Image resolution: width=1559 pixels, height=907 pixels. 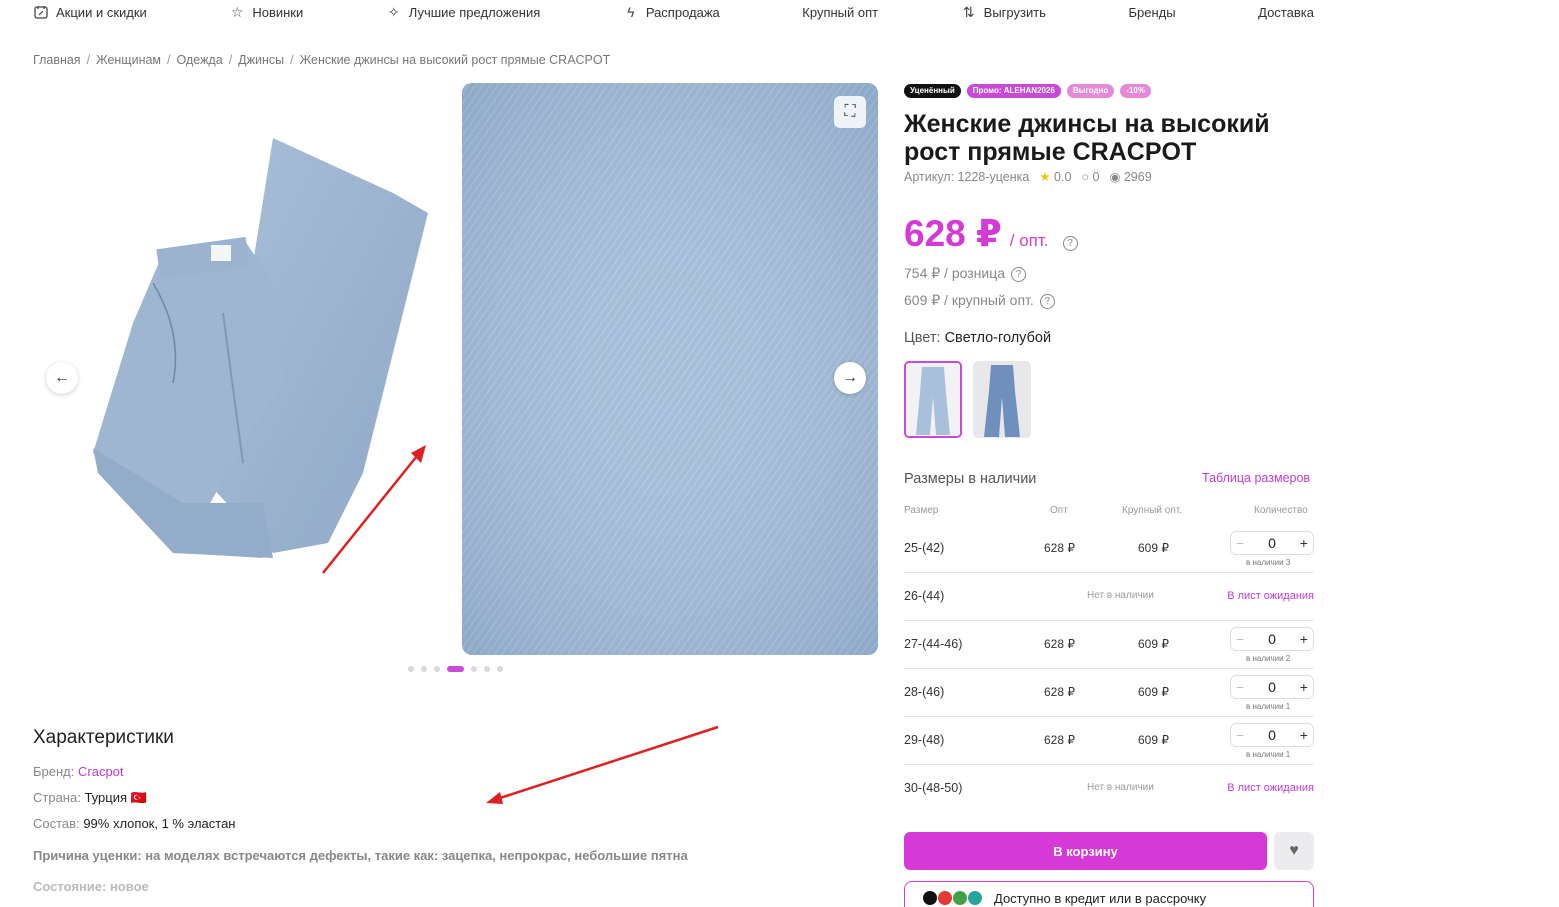 I want to click on export-icon: ⇅, so click(x=968, y=11).